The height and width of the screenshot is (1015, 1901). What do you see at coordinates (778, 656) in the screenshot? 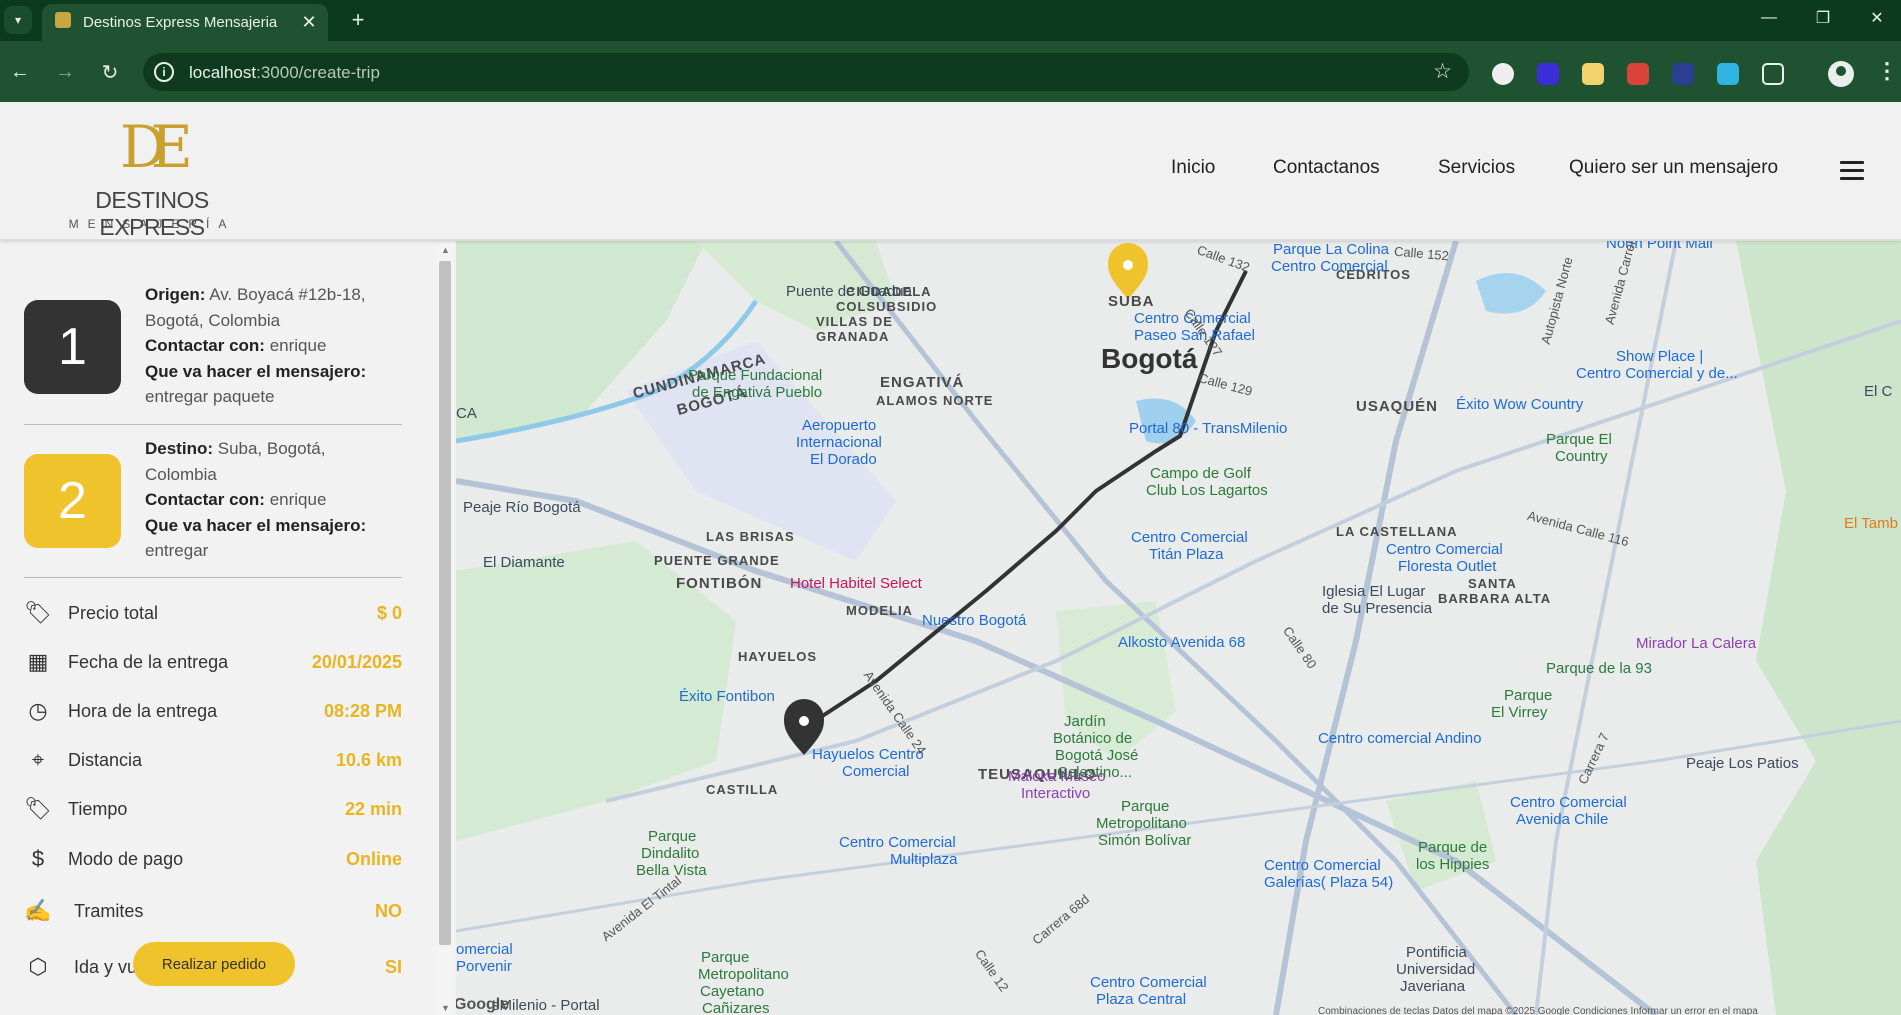
I see `map-label: HAYUELOS` at bounding box center [778, 656].